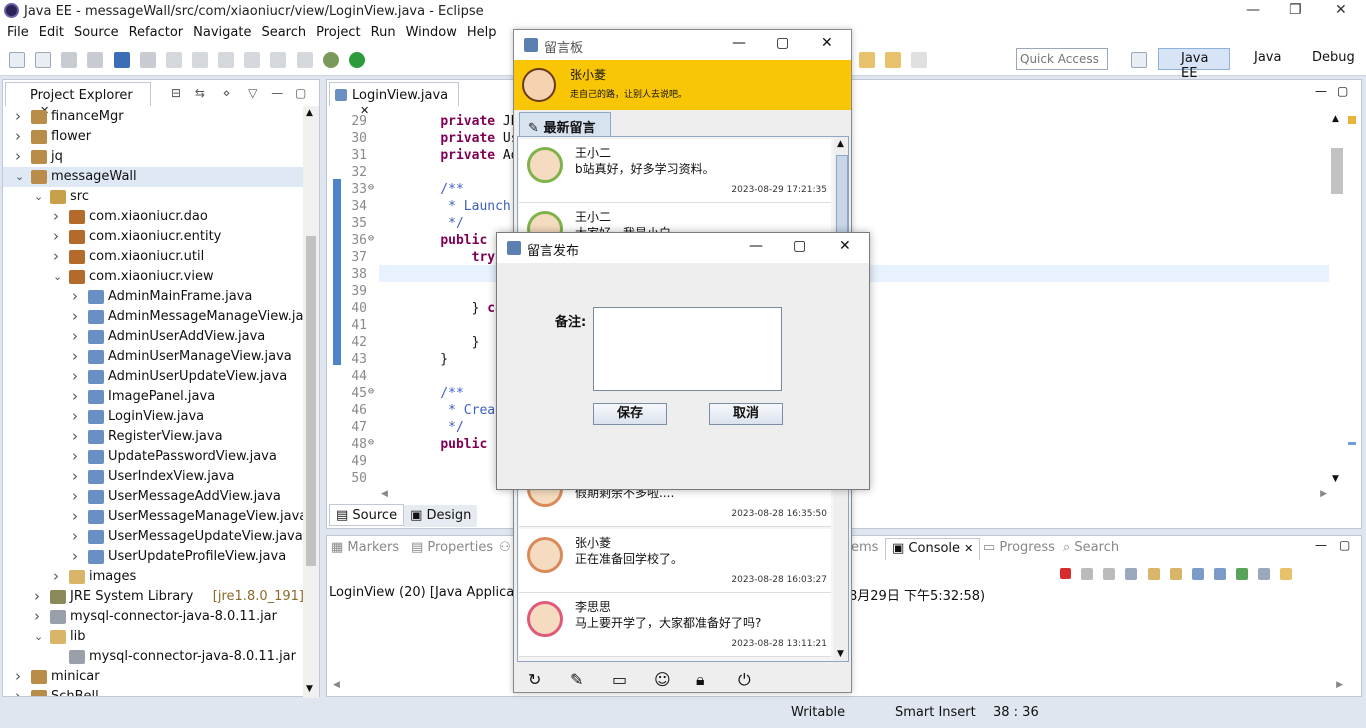  Describe the element at coordinates (153, 597) in the screenshot. I see `tree-item: › JRE System Library [jre1.8.0_191]` at that location.